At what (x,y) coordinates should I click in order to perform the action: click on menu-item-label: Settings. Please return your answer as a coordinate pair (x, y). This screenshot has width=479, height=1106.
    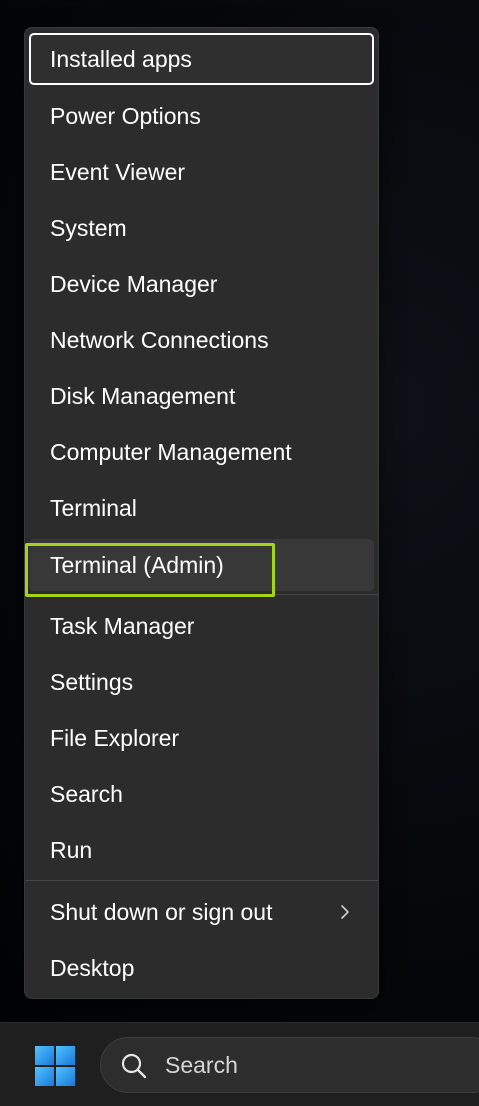
    Looking at the image, I should click on (92, 682).